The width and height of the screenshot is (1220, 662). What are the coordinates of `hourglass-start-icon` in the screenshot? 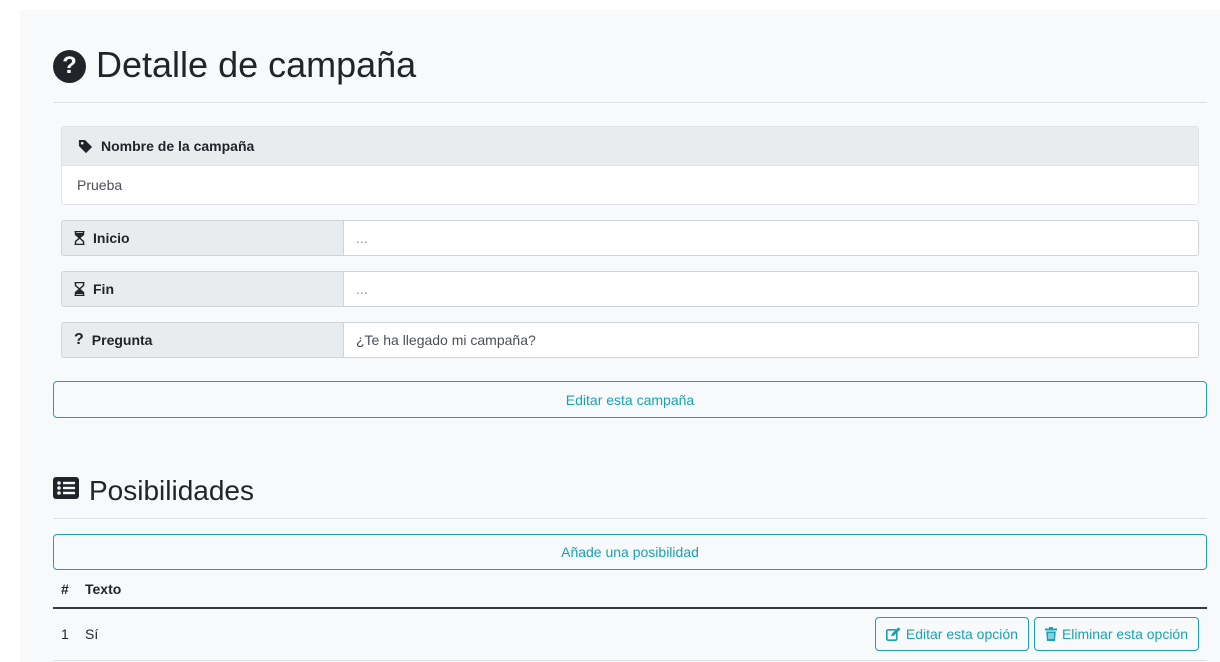 It's located at (79, 238).